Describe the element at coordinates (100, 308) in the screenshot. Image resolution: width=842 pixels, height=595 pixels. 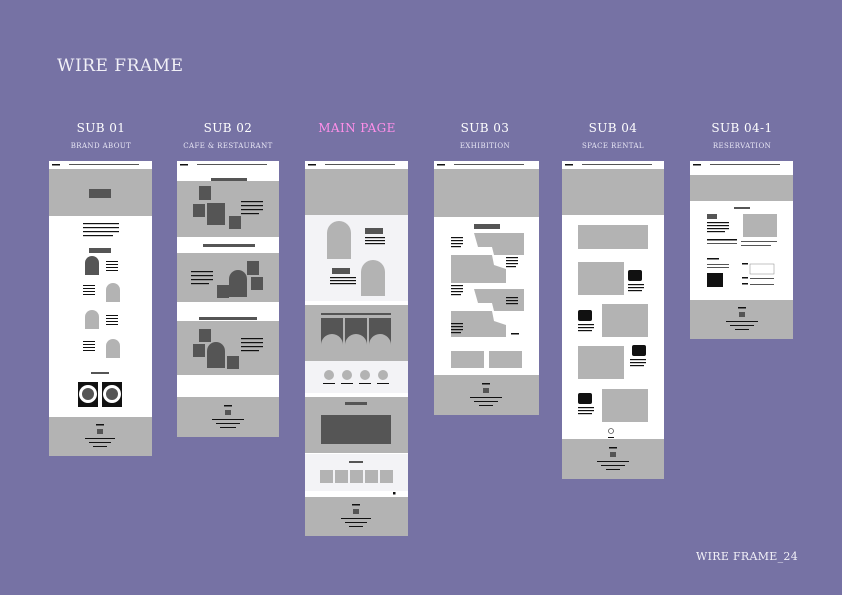
I see `wireframe-sub01` at that location.